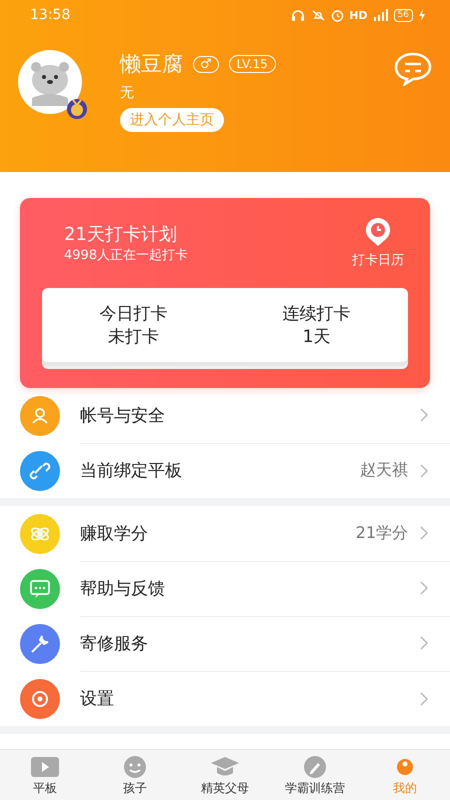 The width and height of the screenshot is (450, 800). Describe the element at coordinates (225, 788) in the screenshot. I see `tab-label: 精英父母` at that location.